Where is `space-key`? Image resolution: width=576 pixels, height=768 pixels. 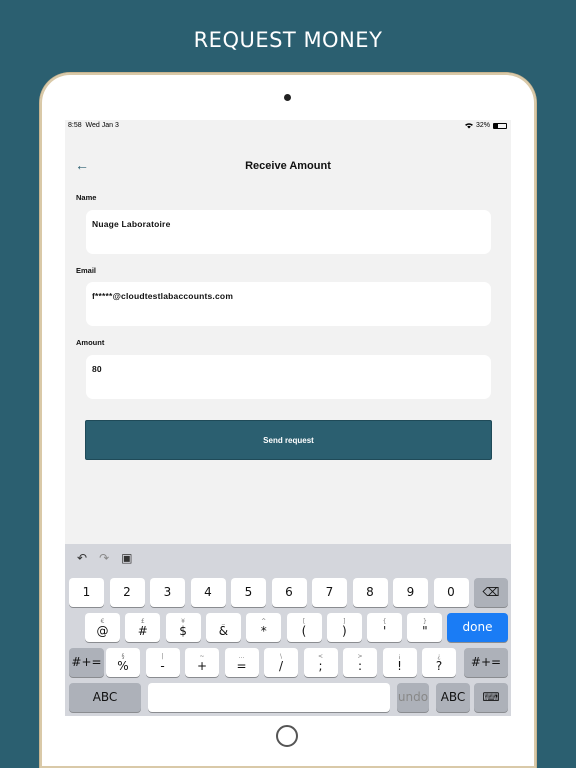
space-key is located at coordinates (269, 697).